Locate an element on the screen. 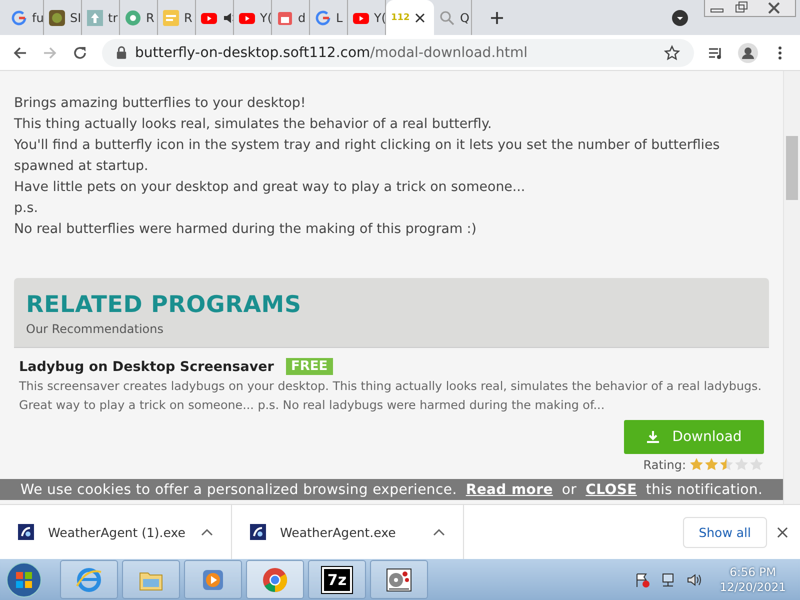 The width and height of the screenshot is (800, 600). flag-icon is located at coordinates (642, 580).